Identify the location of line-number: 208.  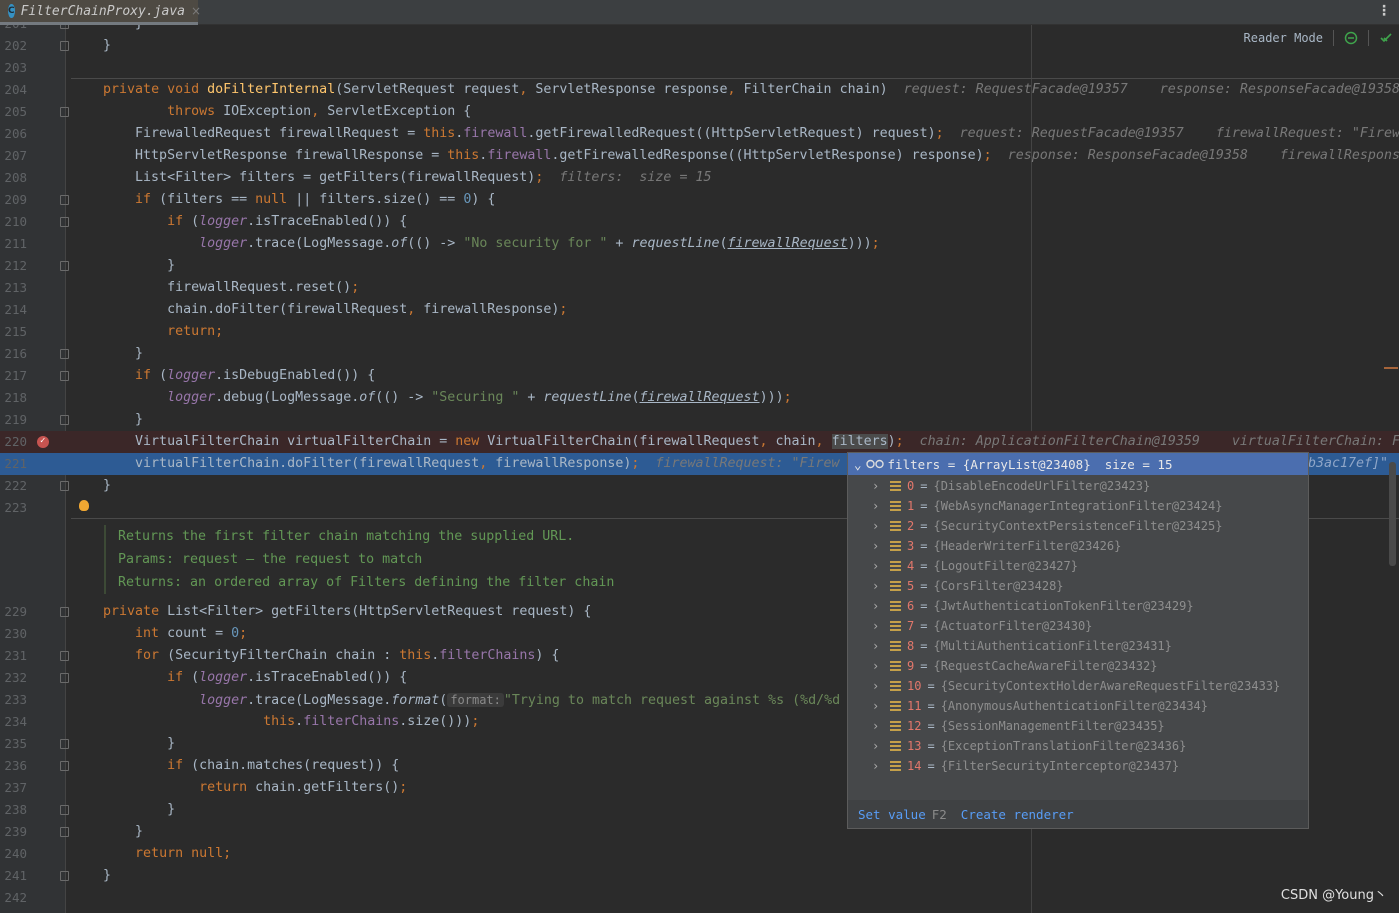
(13, 178).